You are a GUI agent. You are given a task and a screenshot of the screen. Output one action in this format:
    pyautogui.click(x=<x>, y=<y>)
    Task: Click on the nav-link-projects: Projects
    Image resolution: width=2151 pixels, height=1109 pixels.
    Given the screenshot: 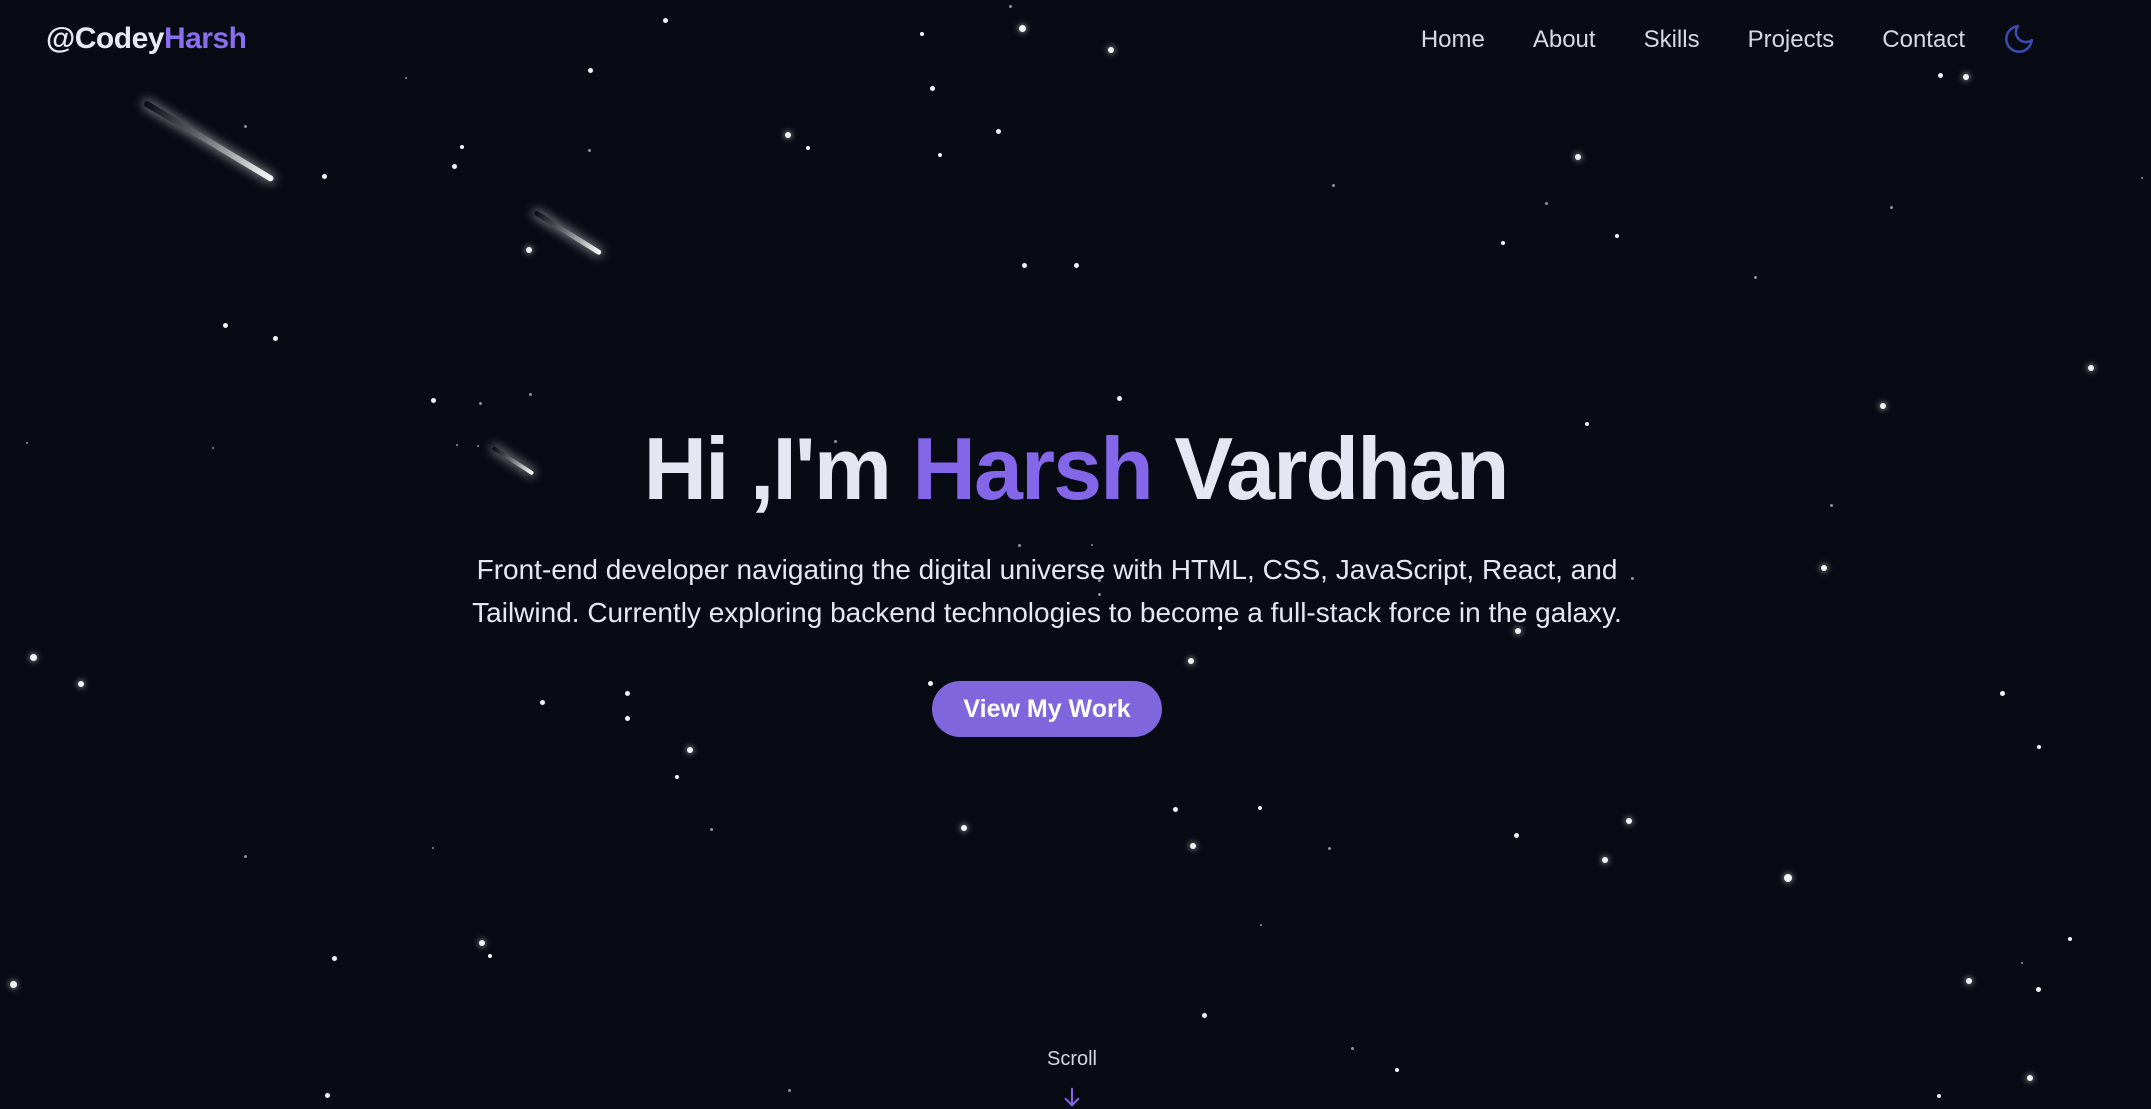 What is the action you would take?
    pyautogui.click(x=1791, y=40)
    